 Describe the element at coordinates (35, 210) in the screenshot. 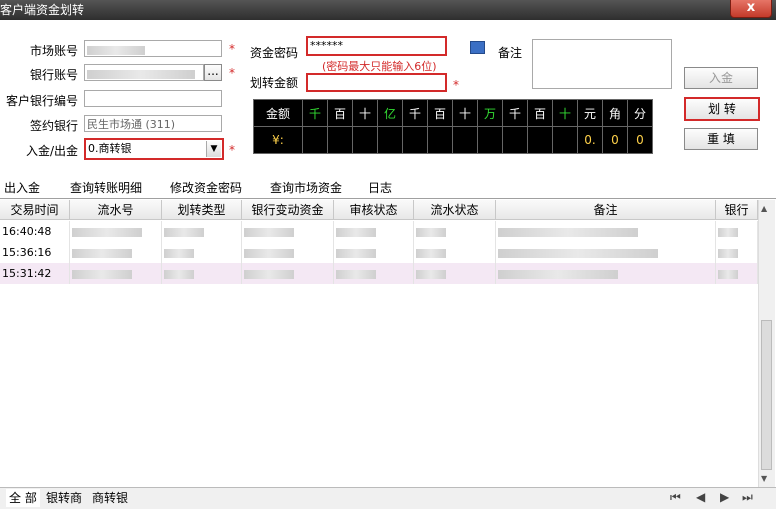

I see `column-header: 交易时间` at that location.